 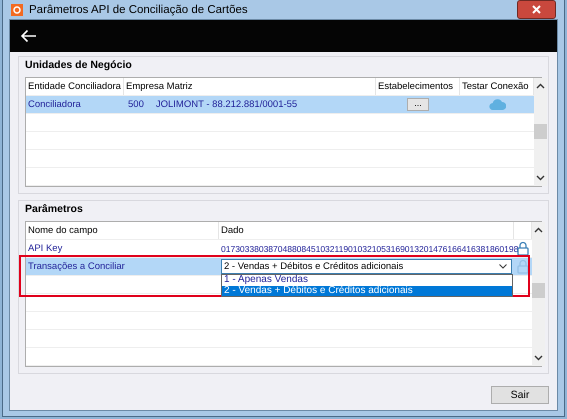 I want to click on window-title: Parâmetros API de Conciliação de Cartões, so click(x=139, y=10).